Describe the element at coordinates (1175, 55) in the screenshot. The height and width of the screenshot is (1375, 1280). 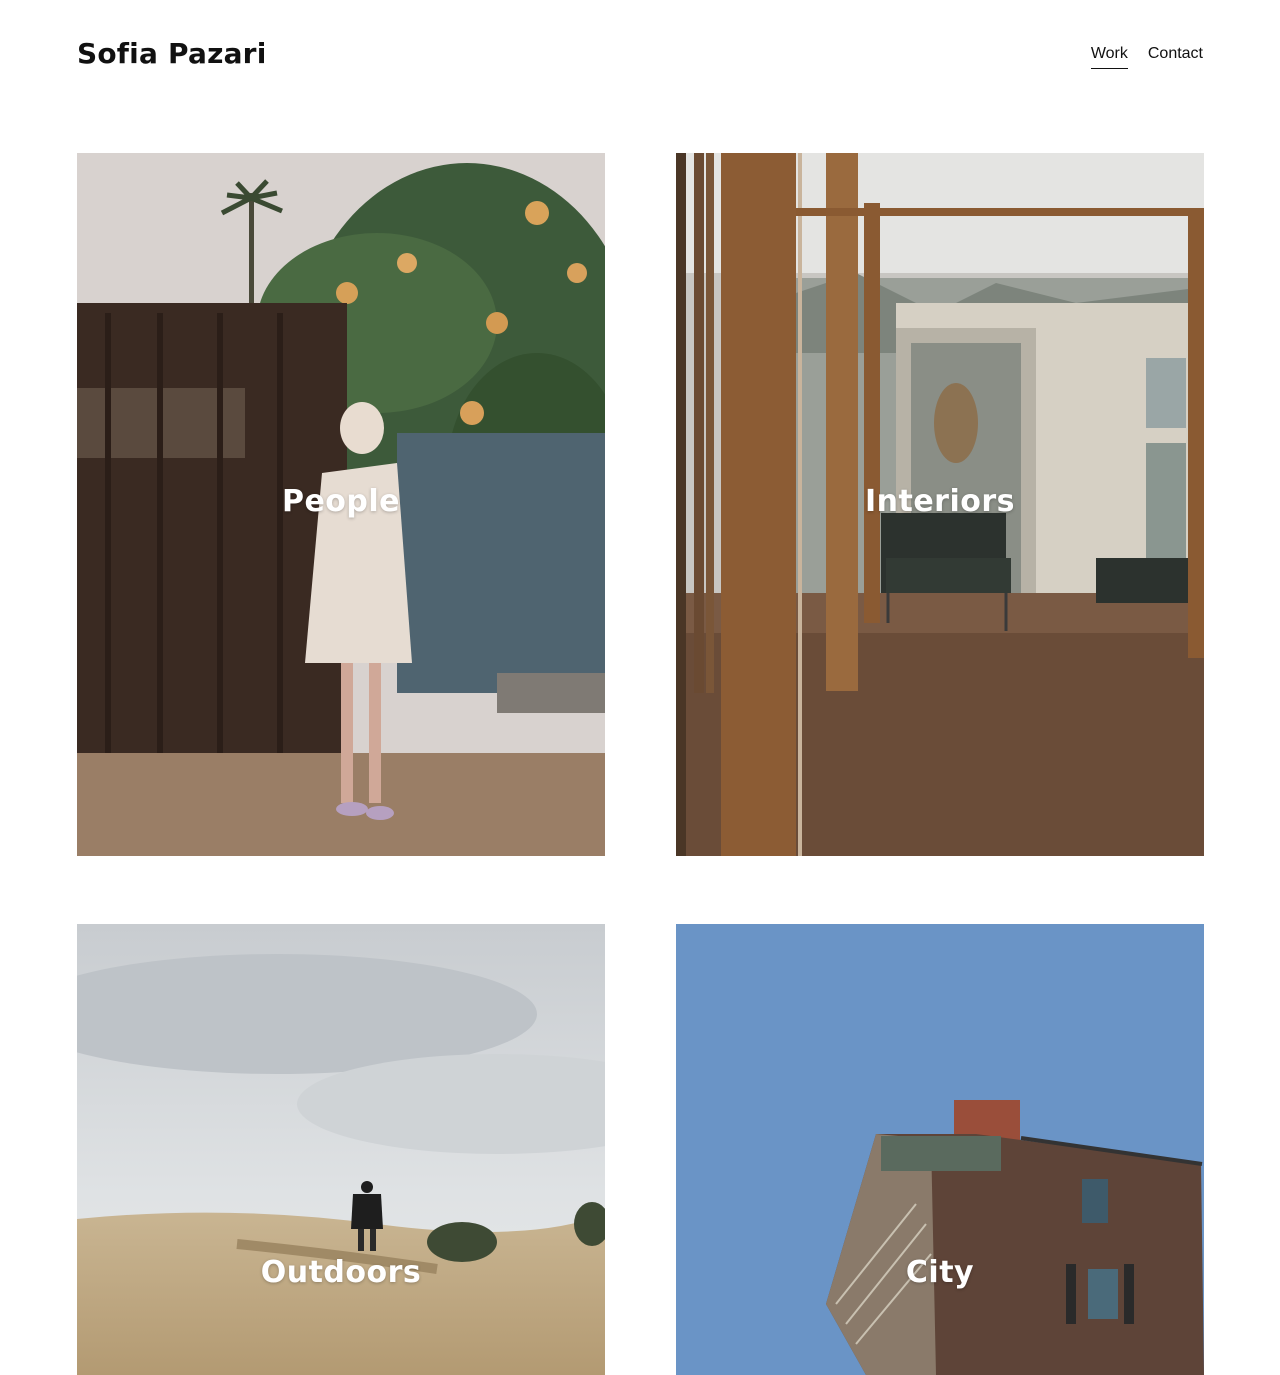
I see `nav-link-contact: Contact` at that location.